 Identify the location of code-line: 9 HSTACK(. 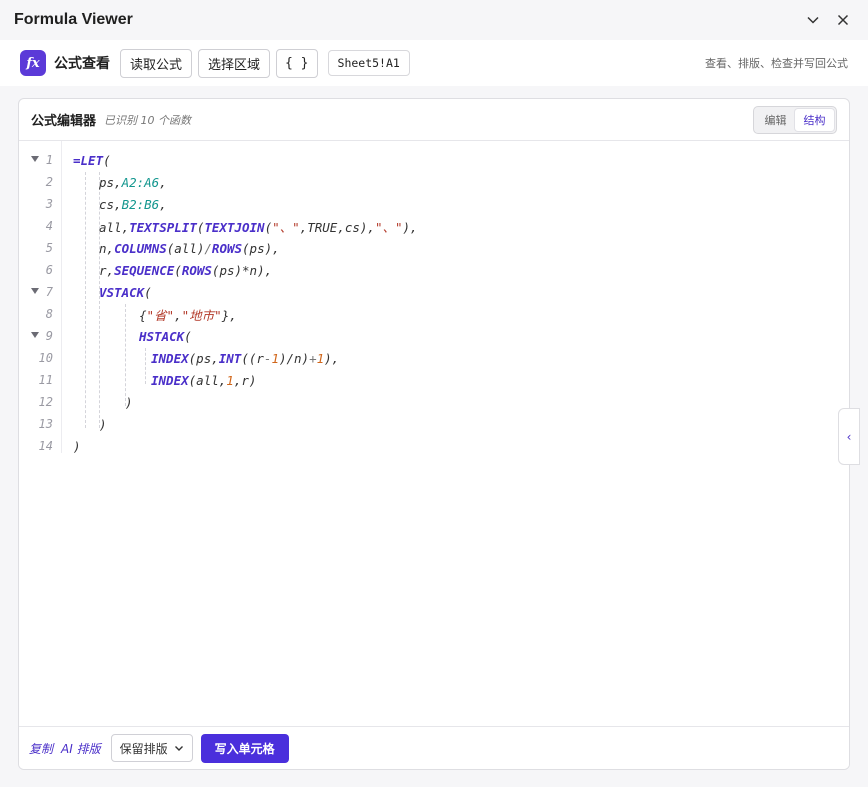
(429, 336).